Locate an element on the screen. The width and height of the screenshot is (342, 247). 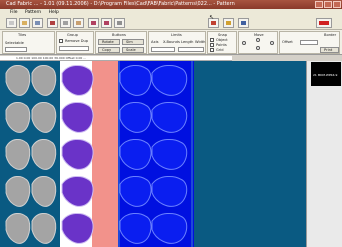
paste-icon is located at coordinates (78, 23).